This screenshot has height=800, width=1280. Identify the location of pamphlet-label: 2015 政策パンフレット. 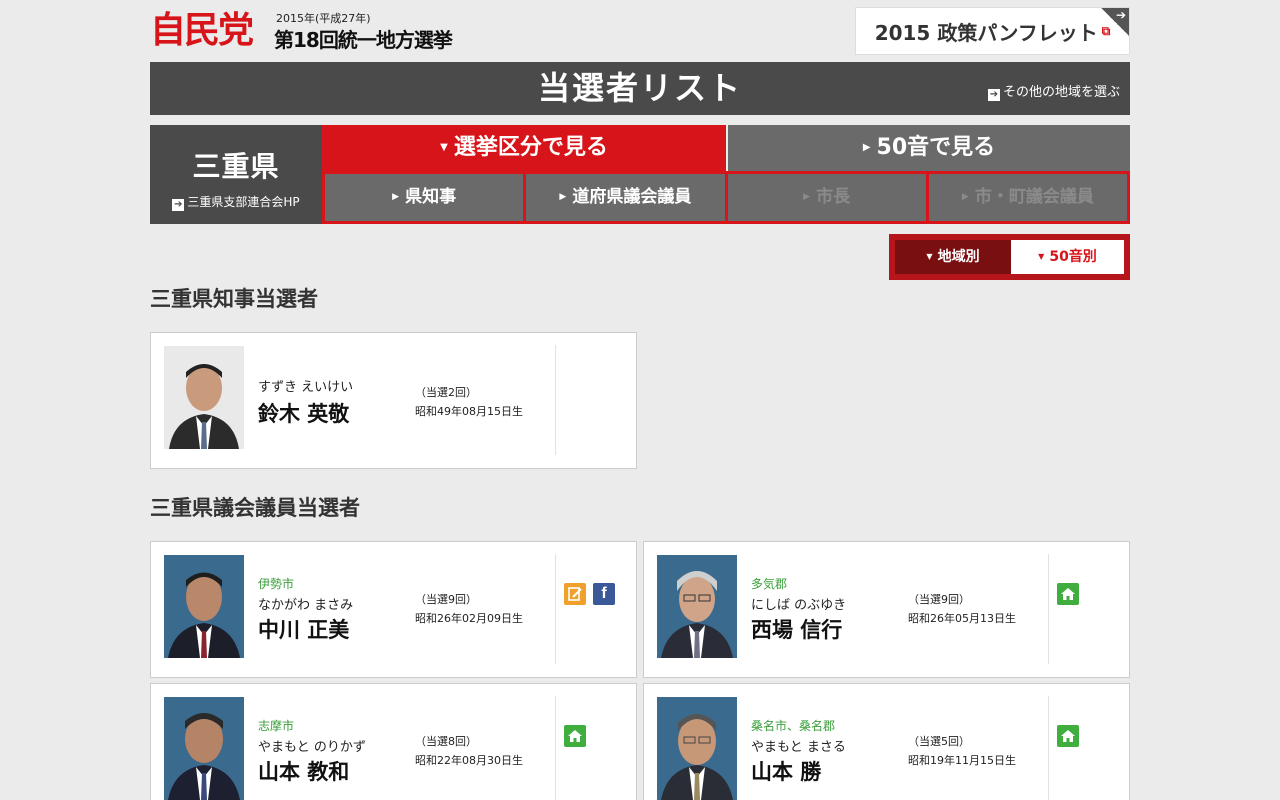
(986, 31).